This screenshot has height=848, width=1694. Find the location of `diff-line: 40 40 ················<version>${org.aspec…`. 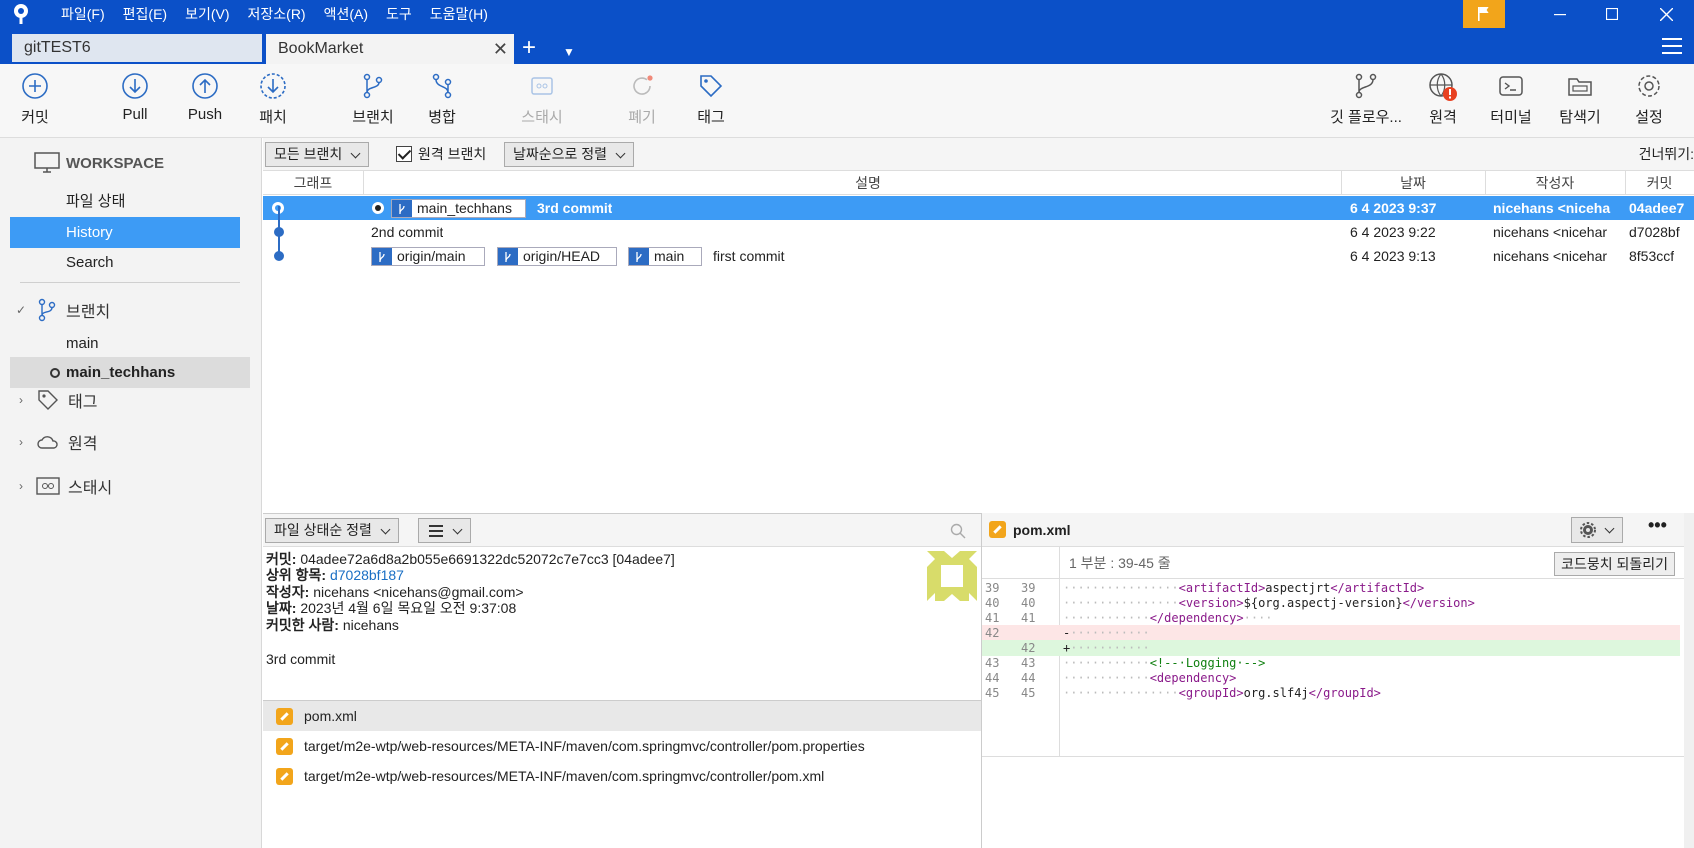

diff-line: 40 40 ················<version>${org.aspec… is located at coordinates (1331, 603).